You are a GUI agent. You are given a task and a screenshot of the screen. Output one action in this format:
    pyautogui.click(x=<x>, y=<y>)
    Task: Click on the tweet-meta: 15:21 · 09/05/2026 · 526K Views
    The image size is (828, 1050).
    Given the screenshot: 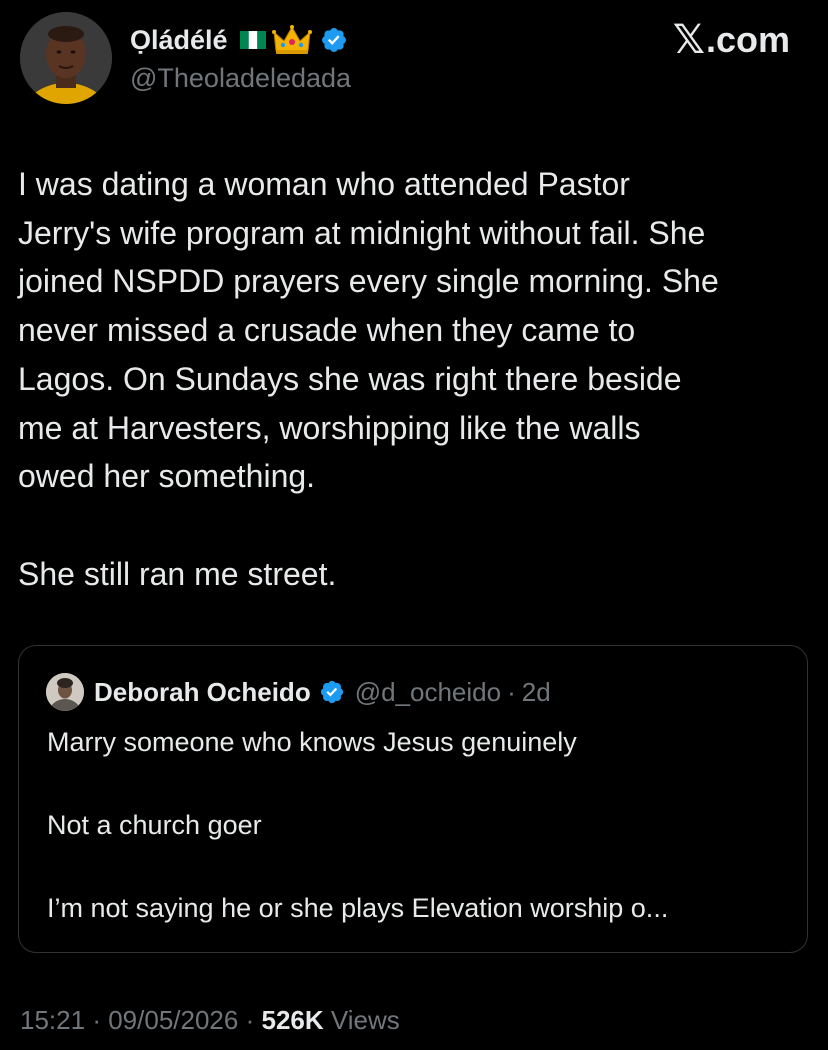 What is the action you would take?
    pyautogui.click(x=210, y=1020)
    